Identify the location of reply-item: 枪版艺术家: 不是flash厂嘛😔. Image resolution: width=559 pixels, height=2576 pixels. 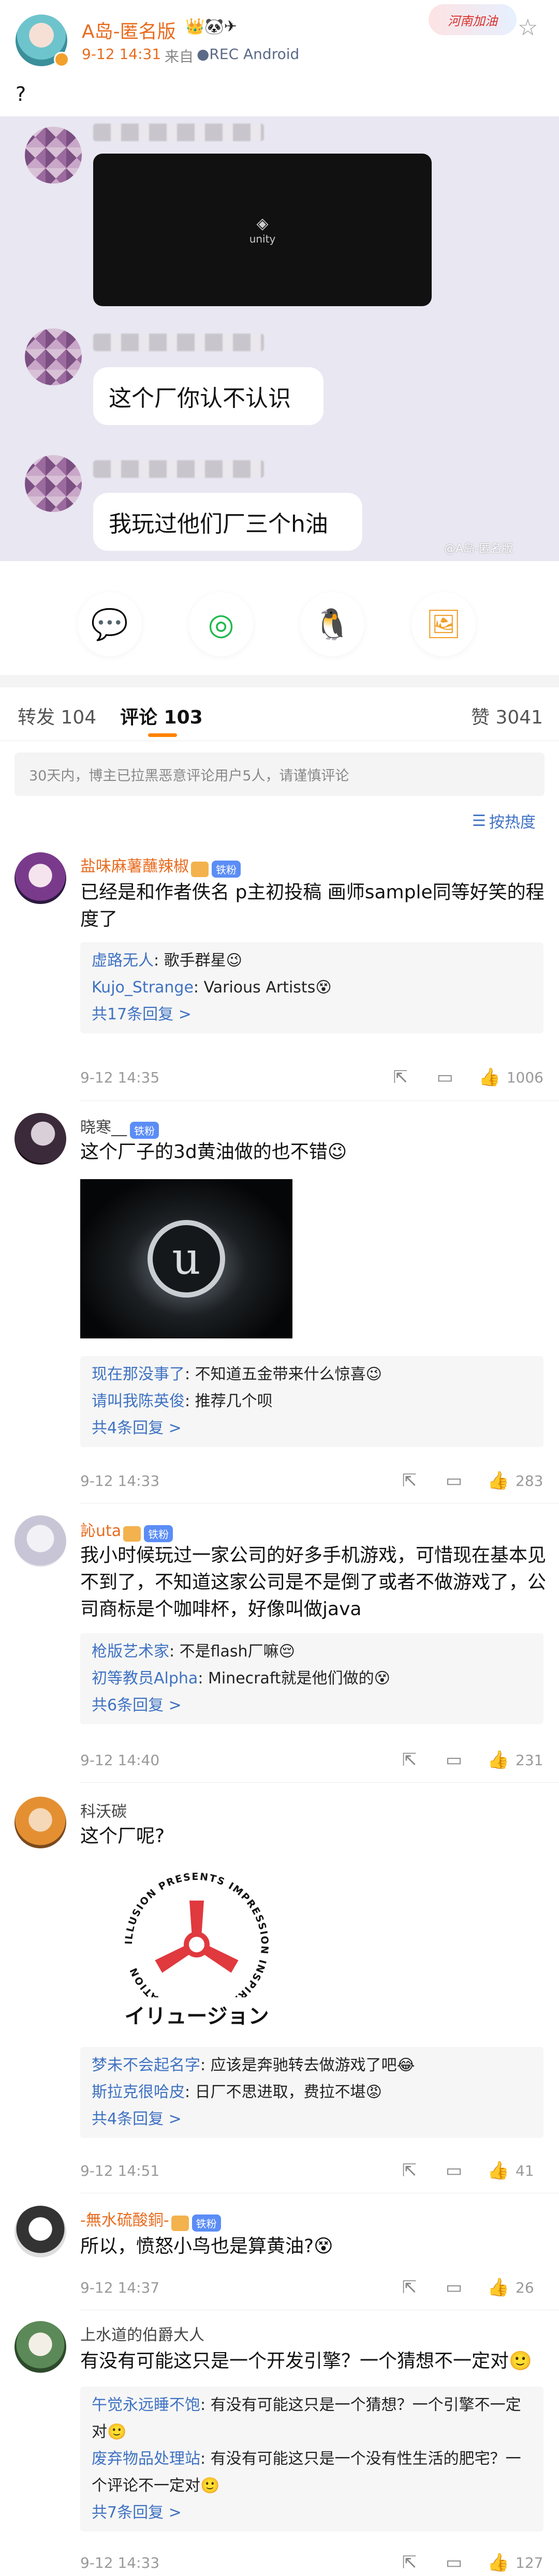
(312, 1651).